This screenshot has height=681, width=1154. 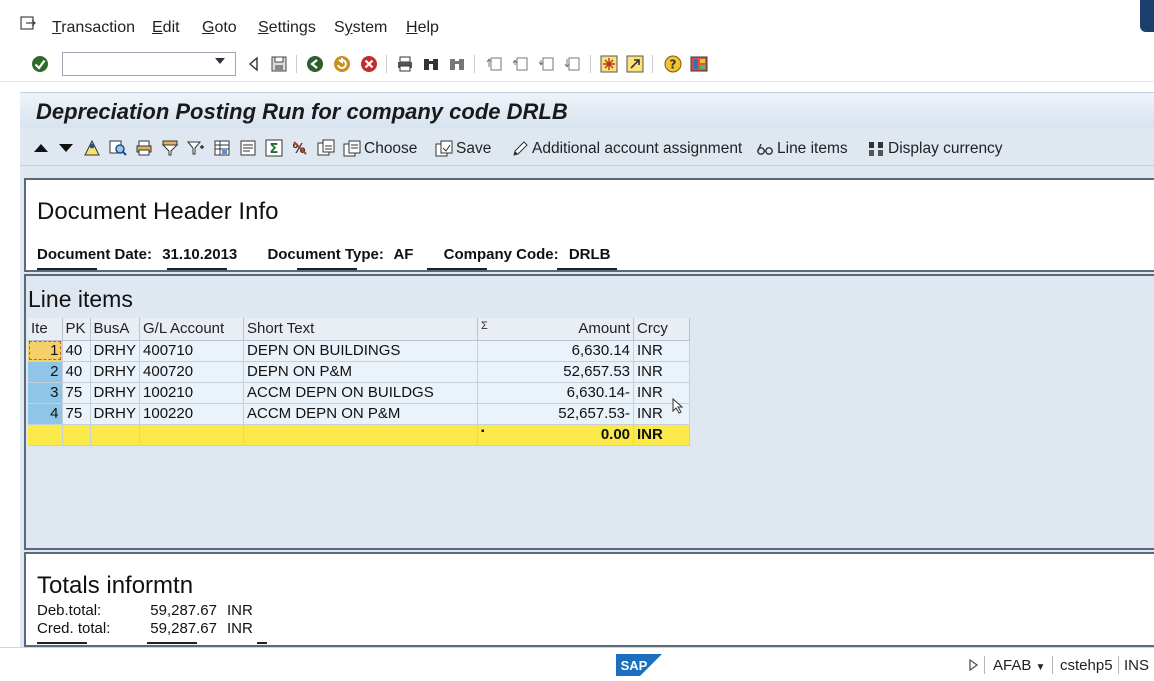 What do you see at coordinates (274, 148) in the screenshot?
I see `sum-icon: Σ` at bounding box center [274, 148].